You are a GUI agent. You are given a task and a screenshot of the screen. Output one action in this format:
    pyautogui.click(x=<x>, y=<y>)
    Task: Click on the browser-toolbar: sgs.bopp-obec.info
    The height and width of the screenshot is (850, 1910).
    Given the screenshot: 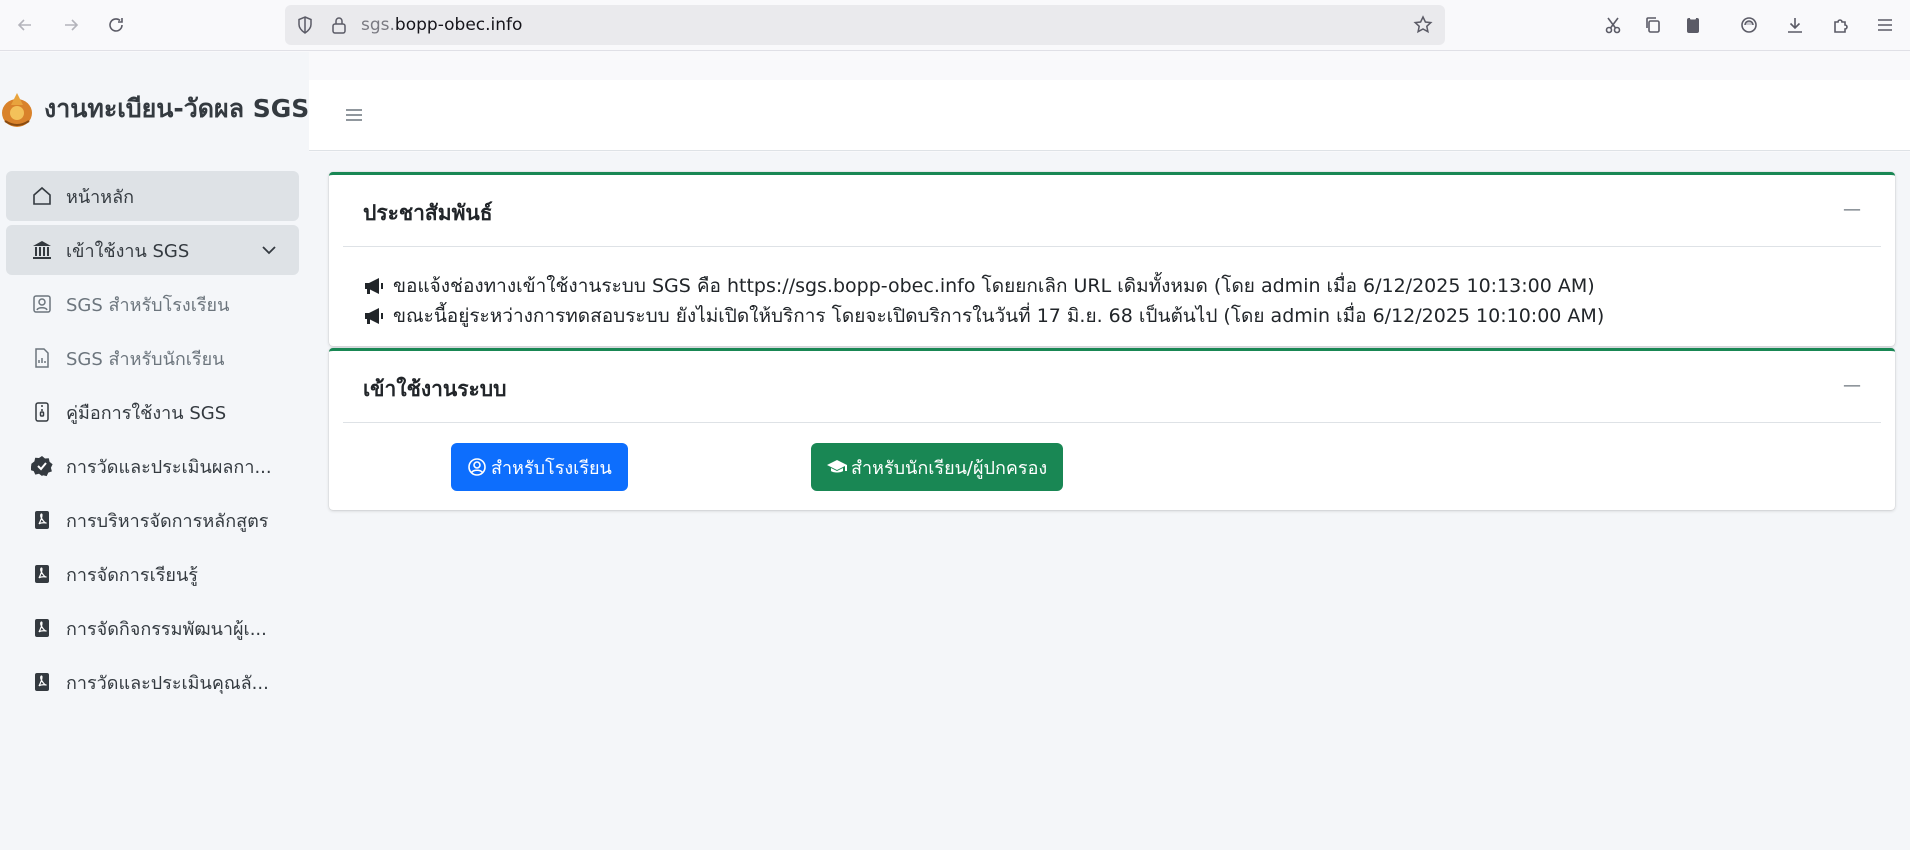 What is the action you would take?
    pyautogui.click(x=955, y=25)
    